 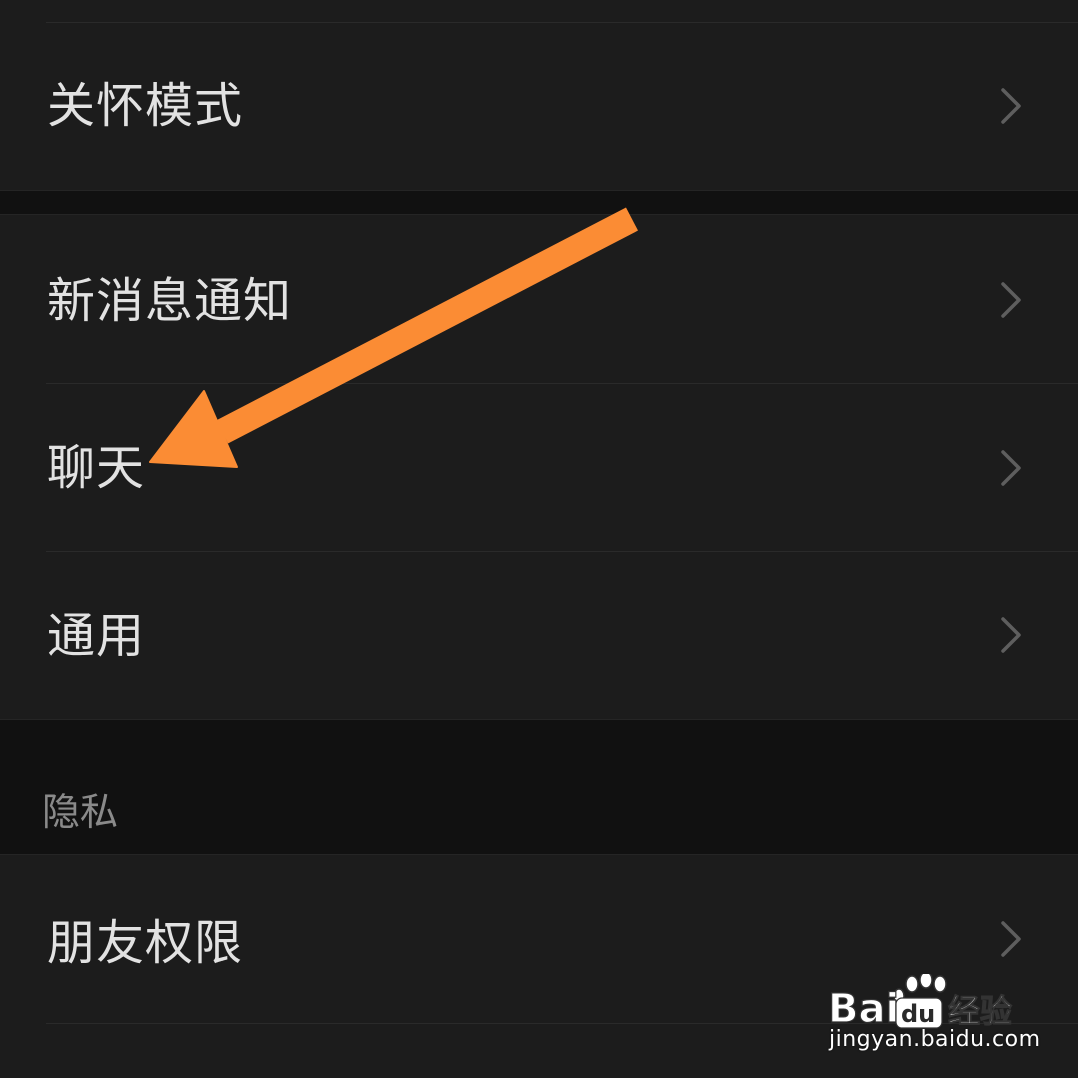 I want to click on baidu-watermark: Bai du 经验 jingyan.baidu.com, so click(x=946, y=1010).